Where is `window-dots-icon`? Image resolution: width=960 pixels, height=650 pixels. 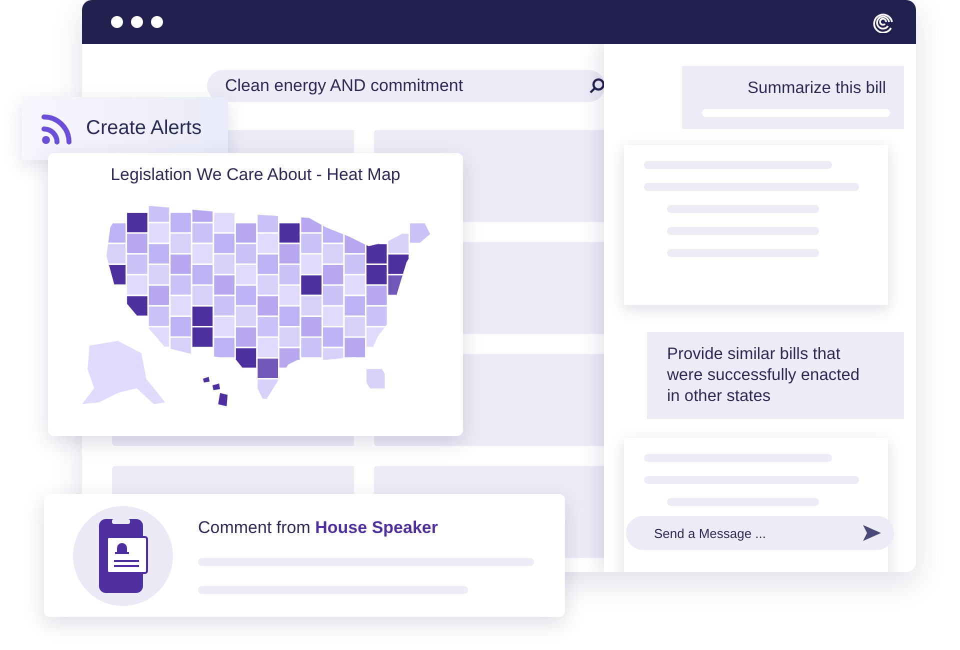 window-dots-icon is located at coordinates (137, 22).